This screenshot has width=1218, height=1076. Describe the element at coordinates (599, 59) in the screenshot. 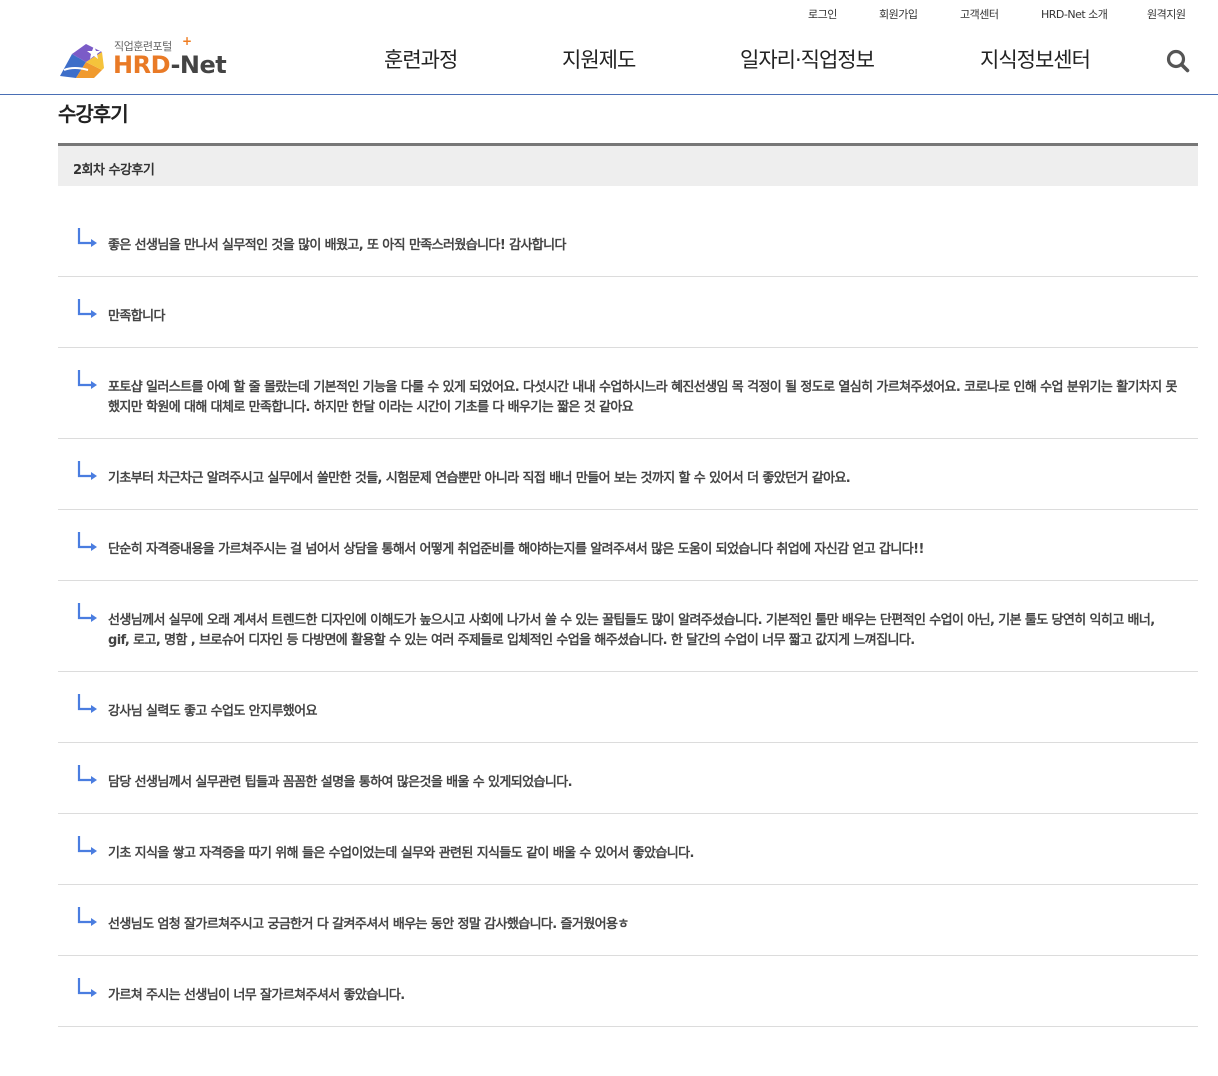

I see `nav-support-programs: 지원제도` at that location.